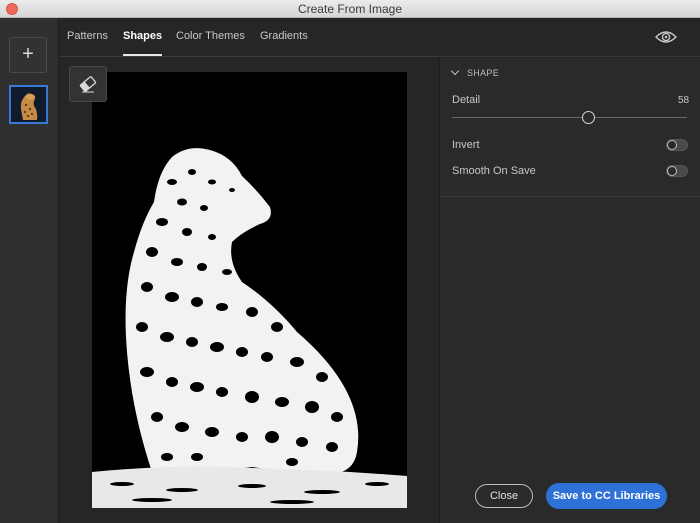 Image resolution: width=700 pixels, height=523 pixels. I want to click on eraser-icon, so click(88, 84).